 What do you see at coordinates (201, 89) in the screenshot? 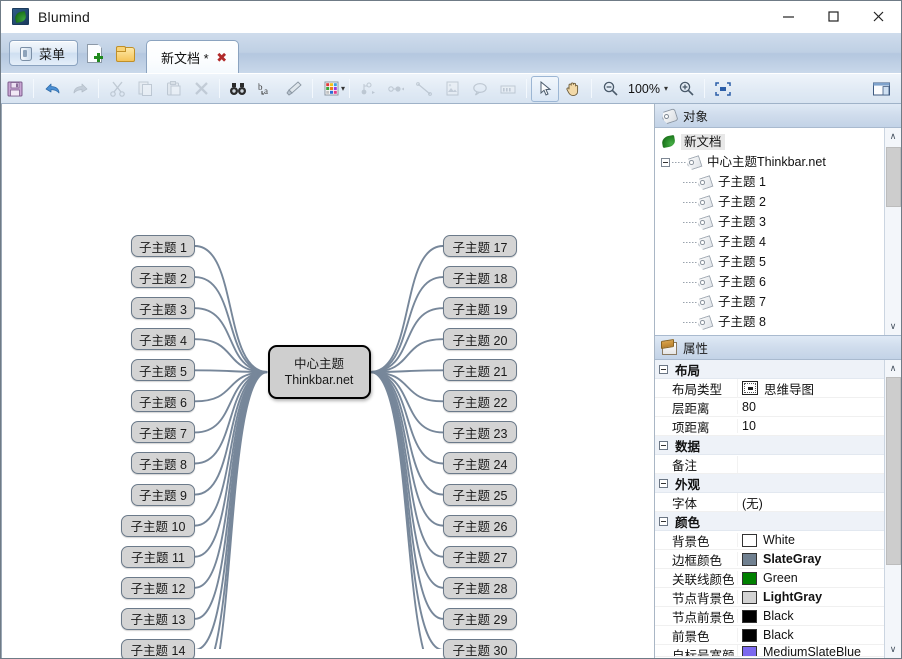
I see `delete-button` at bounding box center [201, 89].